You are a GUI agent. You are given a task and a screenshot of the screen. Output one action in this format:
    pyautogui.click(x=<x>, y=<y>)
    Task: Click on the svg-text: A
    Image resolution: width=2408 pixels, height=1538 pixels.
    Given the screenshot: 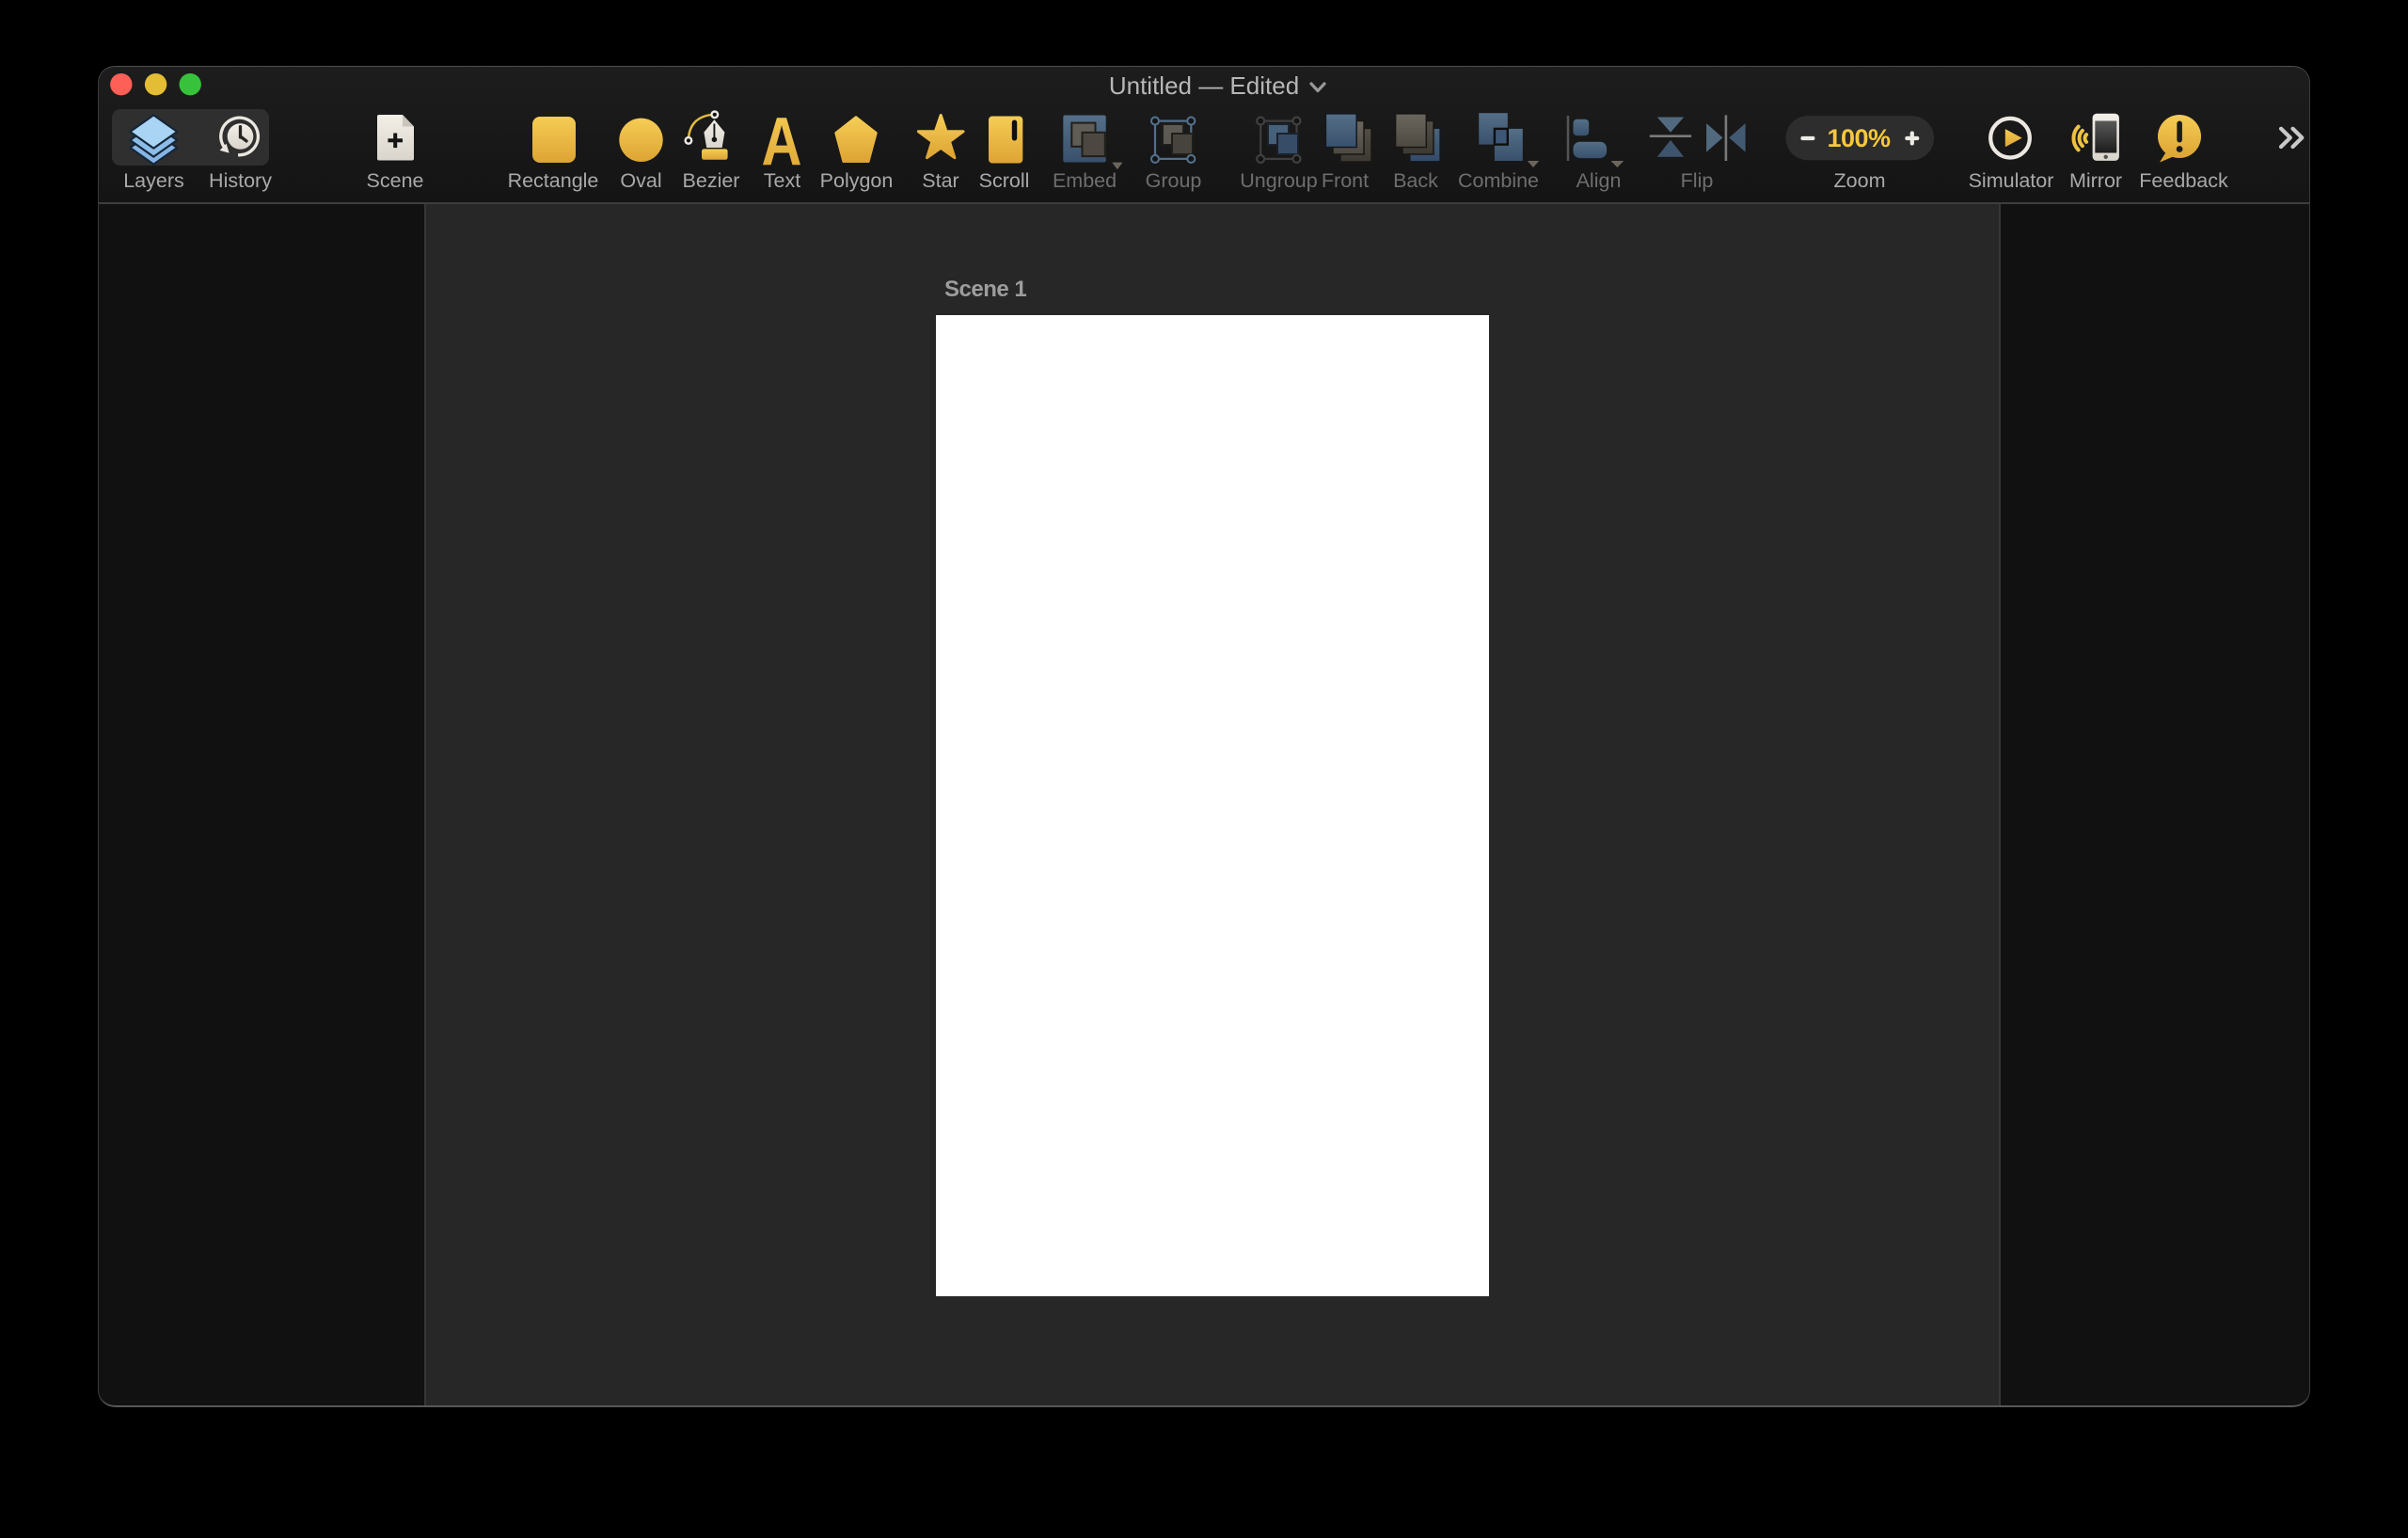 What is the action you would take?
    pyautogui.click(x=782, y=142)
    